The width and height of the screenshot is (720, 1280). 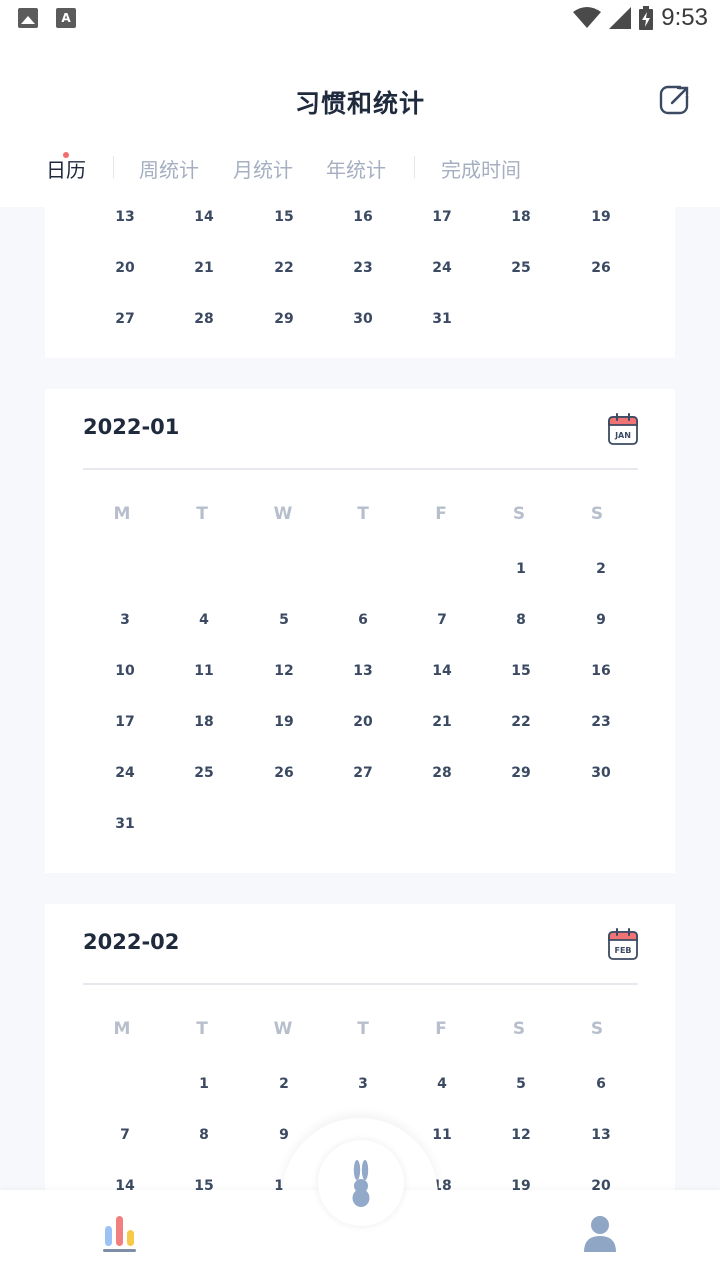 I want to click on calendar-month-icon: JAN, so click(x=623, y=429).